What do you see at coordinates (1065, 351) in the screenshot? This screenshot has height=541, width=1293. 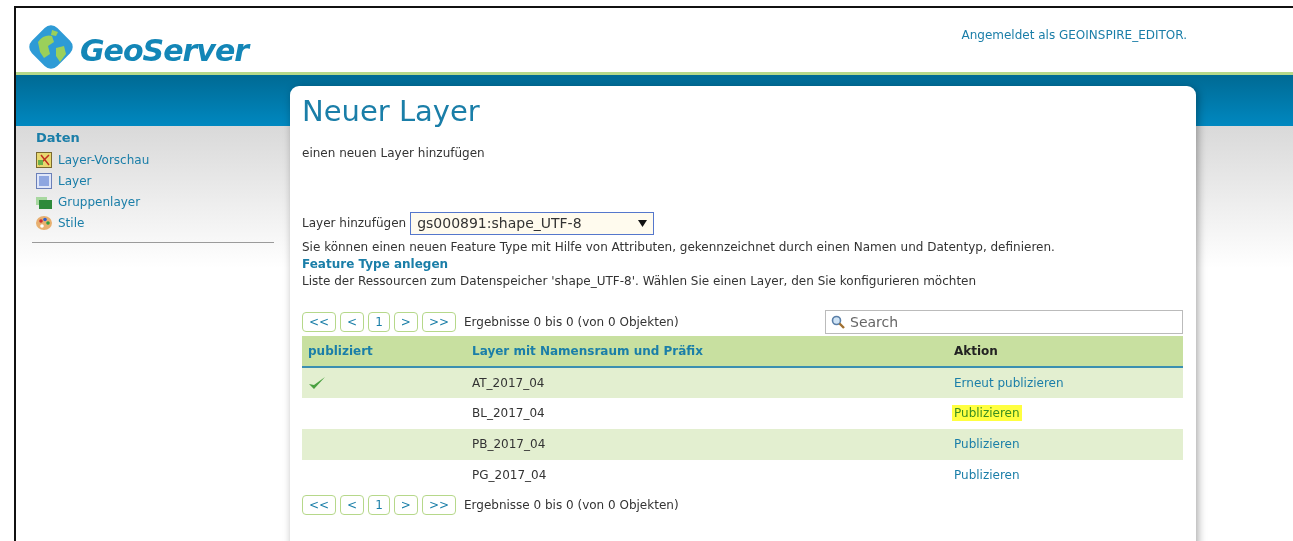 I see `column-header: Aktion` at bounding box center [1065, 351].